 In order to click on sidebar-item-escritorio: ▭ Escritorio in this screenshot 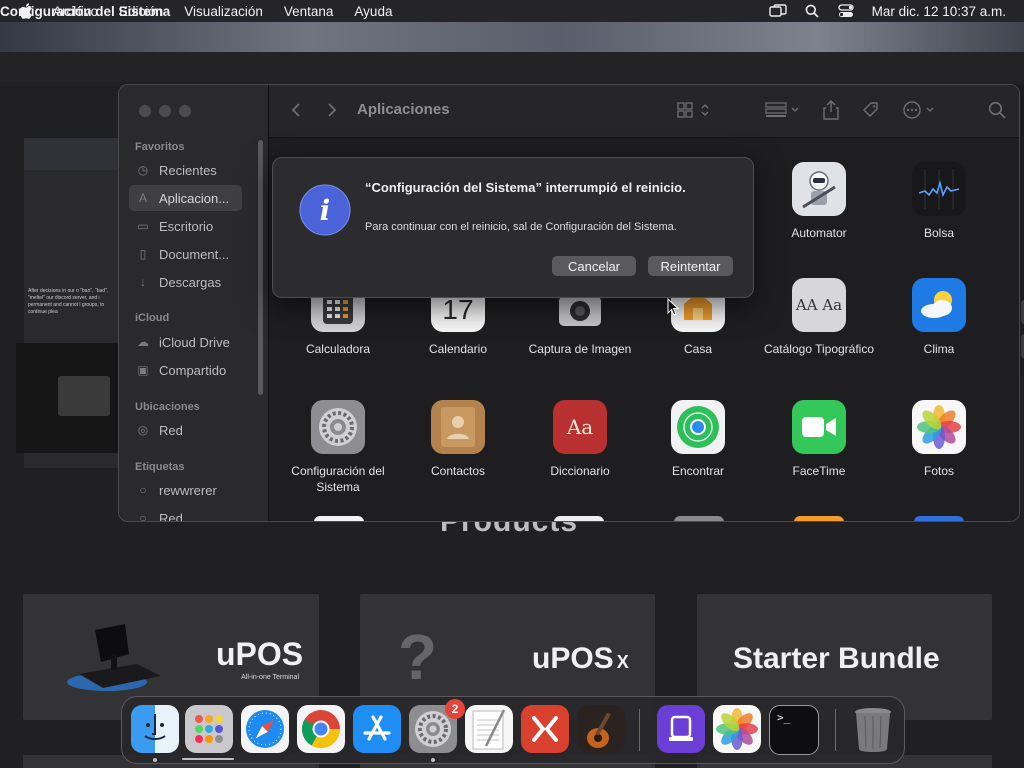, I will do `click(185, 226)`.